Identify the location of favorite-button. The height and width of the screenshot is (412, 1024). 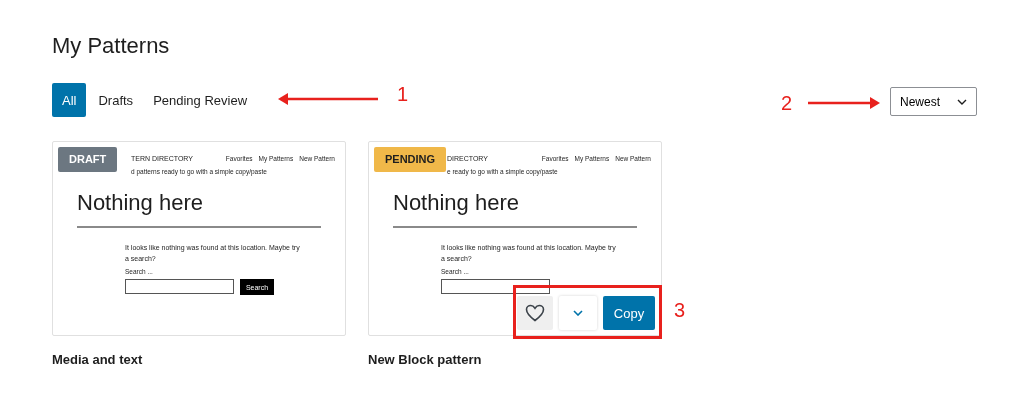
(535, 313).